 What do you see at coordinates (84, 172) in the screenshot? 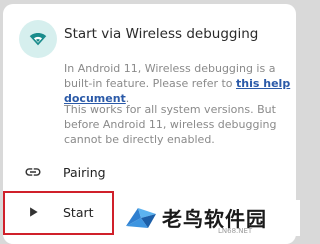
I see `pairing-button: Pairing` at bounding box center [84, 172].